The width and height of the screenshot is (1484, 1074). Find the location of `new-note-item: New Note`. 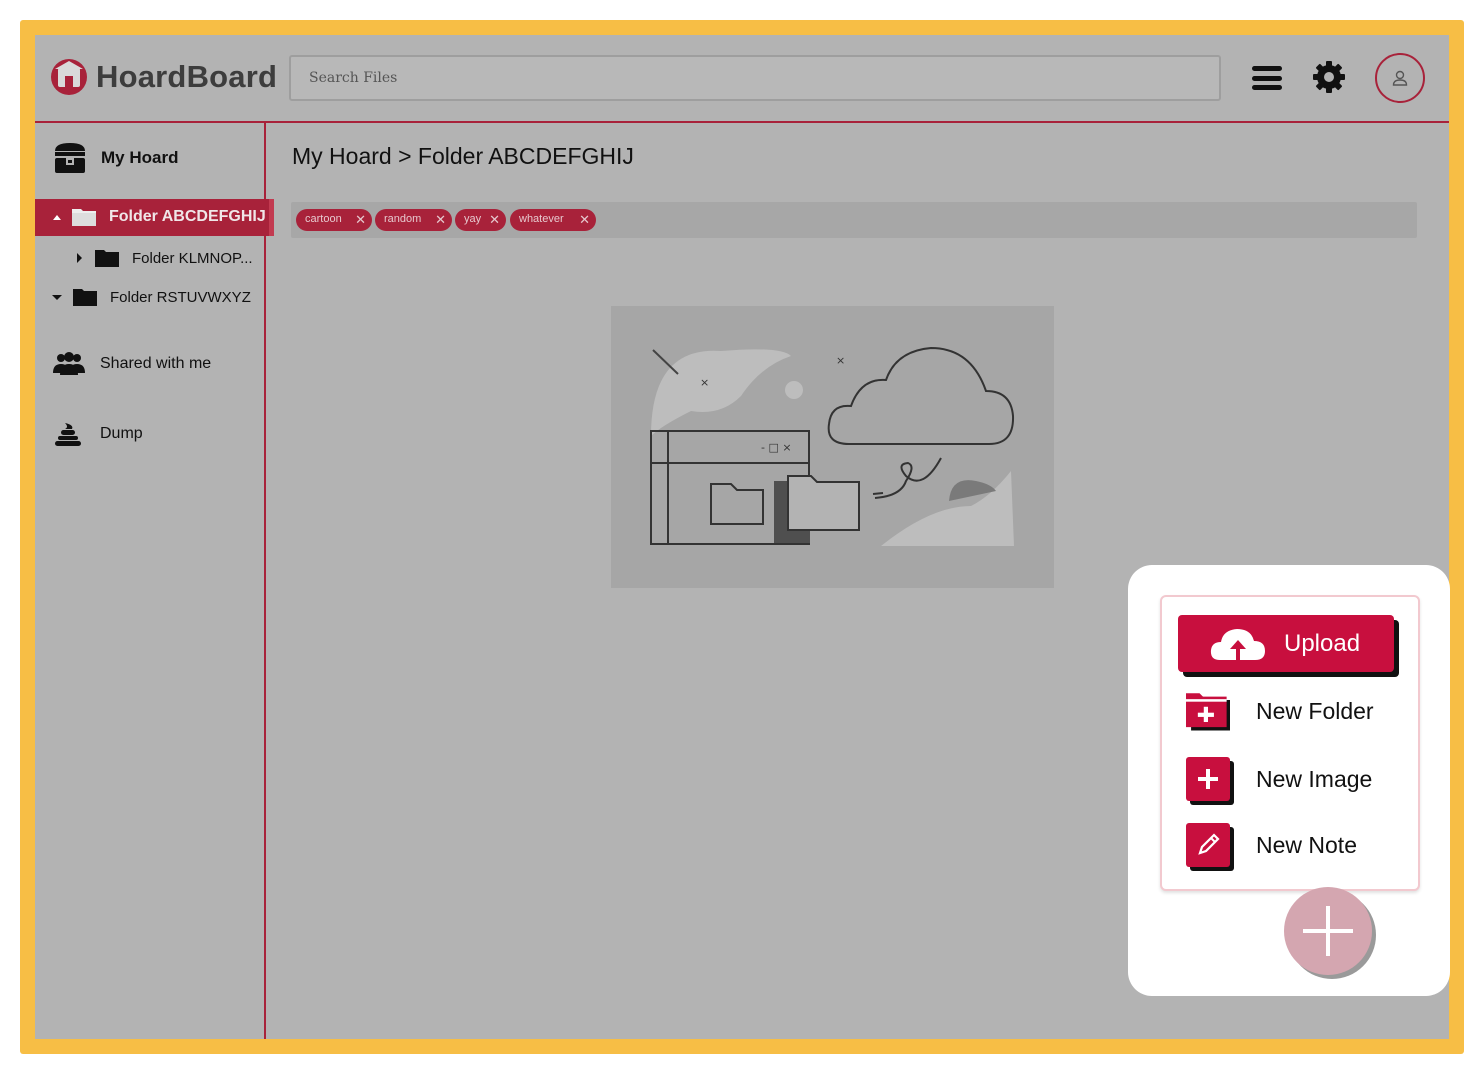

new-note-item: New Note is located at coordinates (1271, 845).